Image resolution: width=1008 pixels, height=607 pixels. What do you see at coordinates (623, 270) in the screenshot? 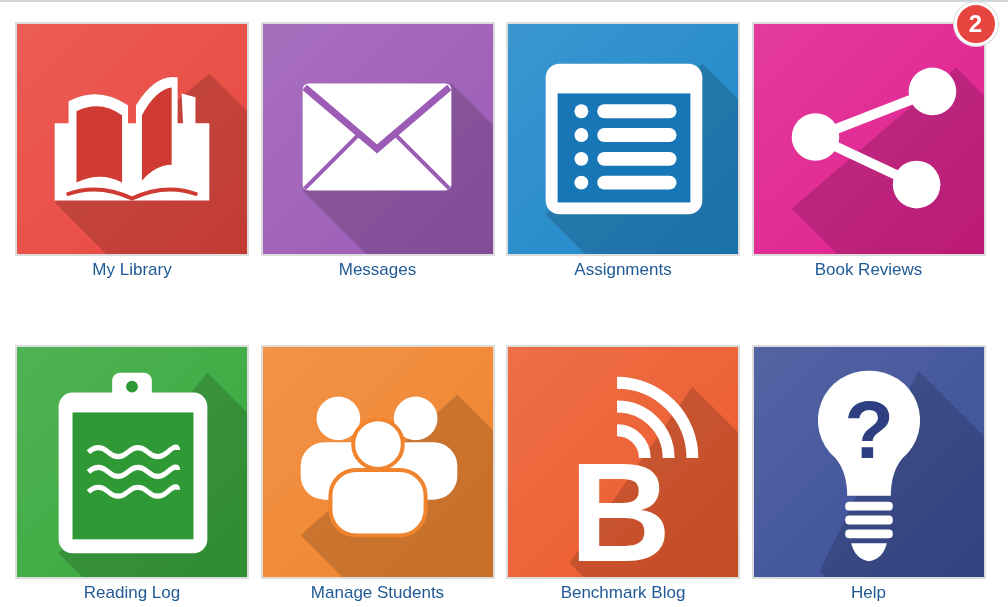
I see `tile-label-link: Assignments` at bounding box center [623, 270].